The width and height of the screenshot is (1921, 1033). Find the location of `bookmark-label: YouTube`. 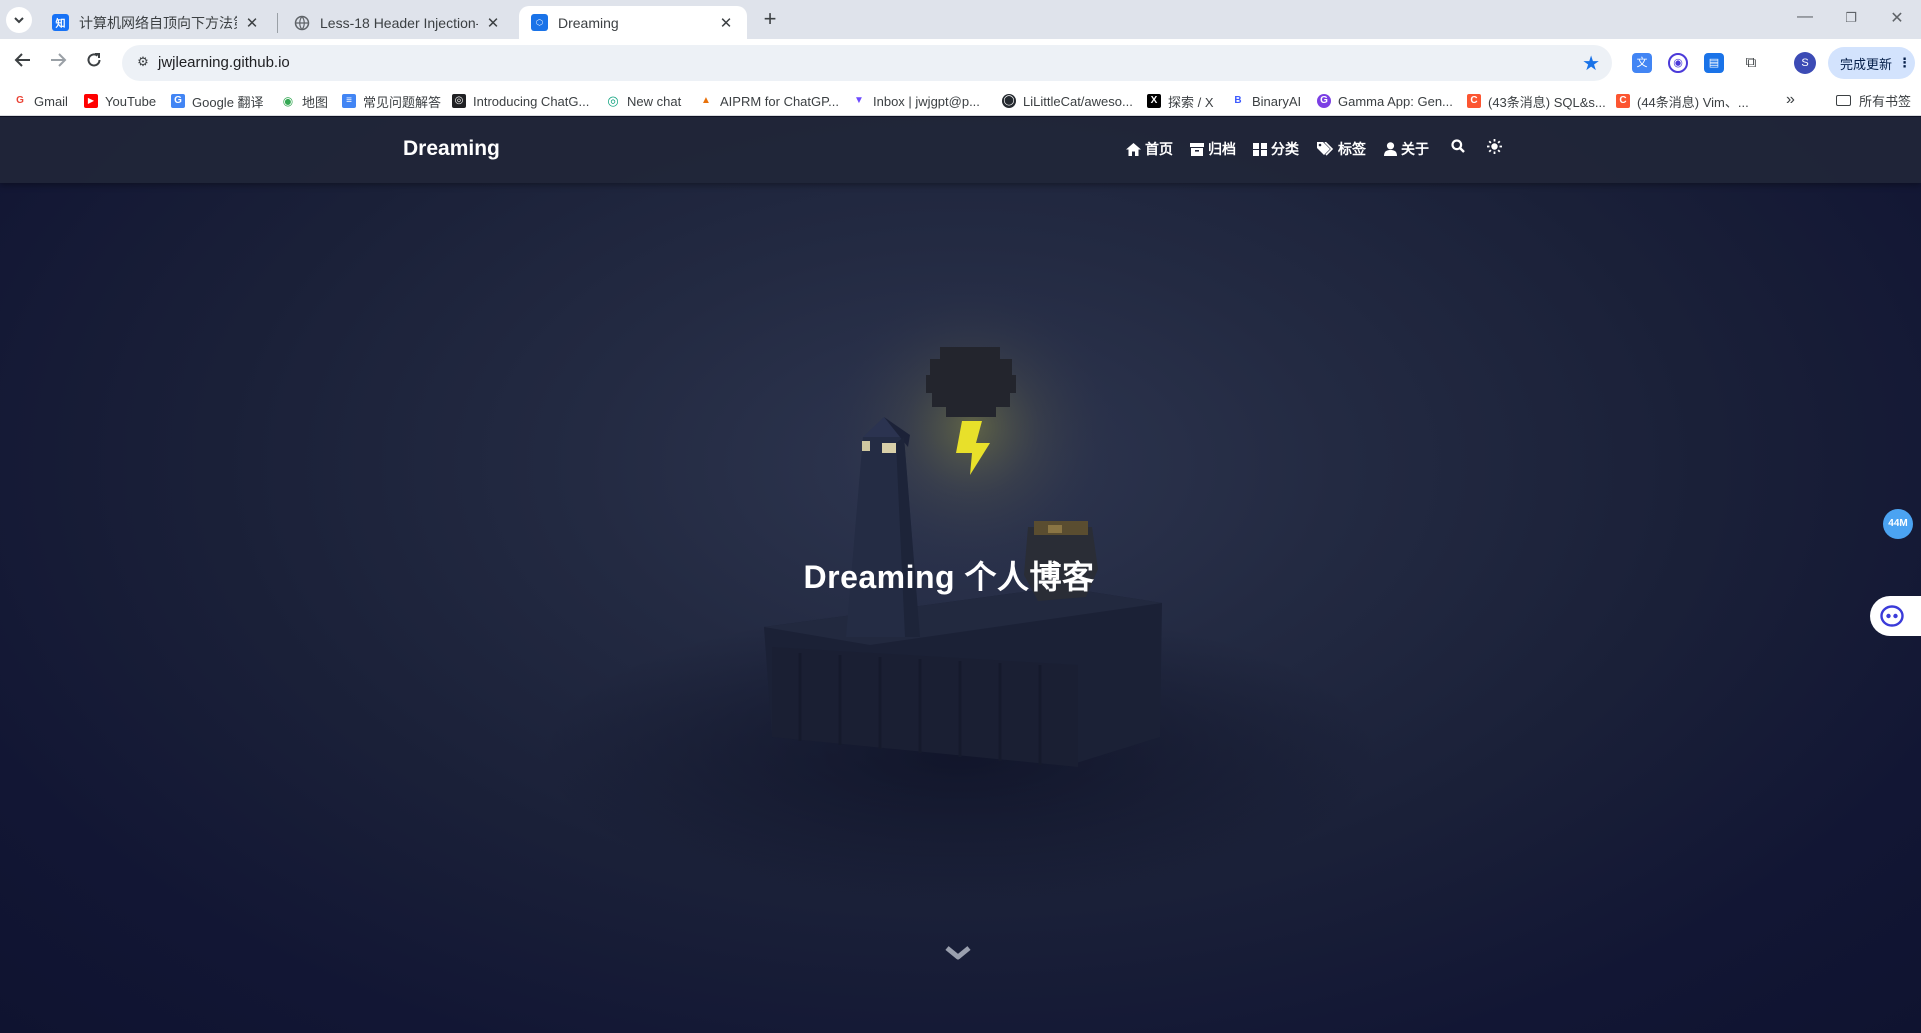

bookmark-label: YouTube is located at coordinates (131, 101).